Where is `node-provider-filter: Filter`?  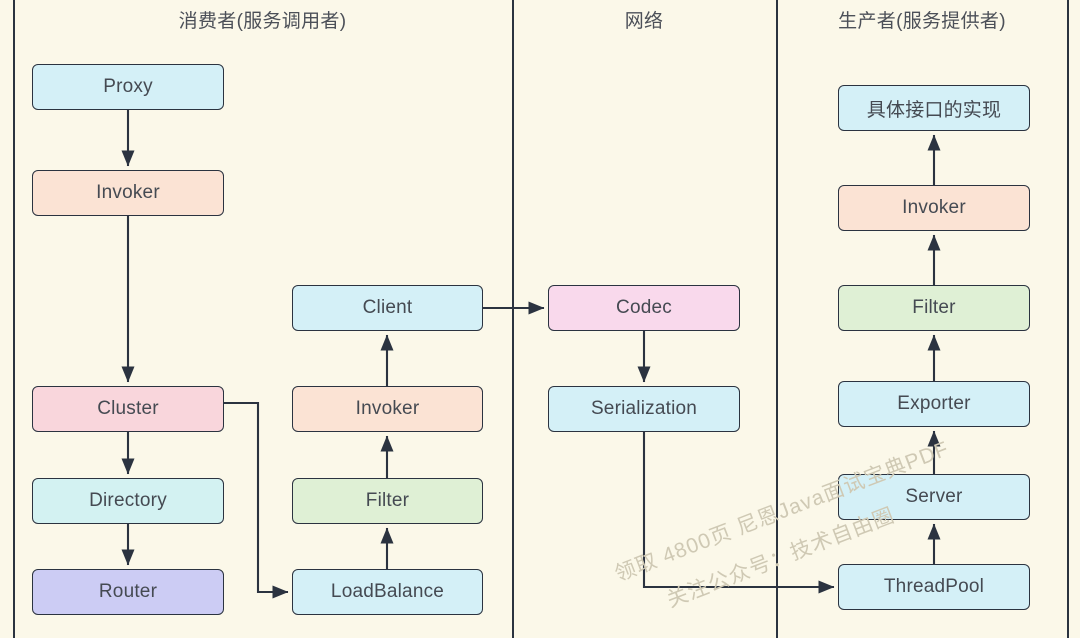
node-provider-filter: Filter is located at coordinates (934, 308).